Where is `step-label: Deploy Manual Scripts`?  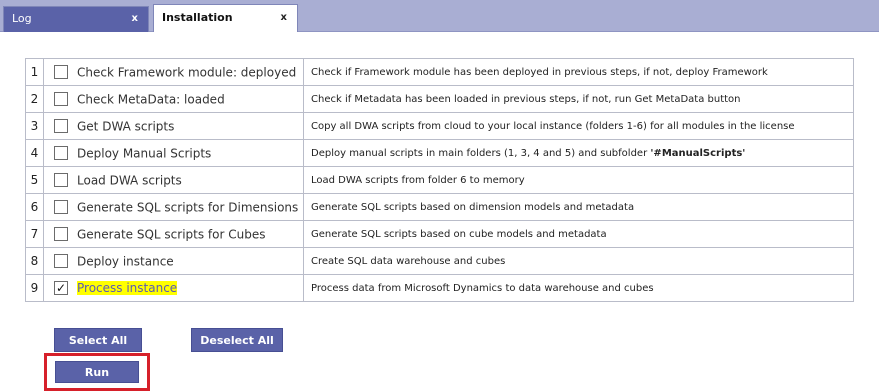
step-label: Deploy Manual Scripts is located at coordinates (144, 153).